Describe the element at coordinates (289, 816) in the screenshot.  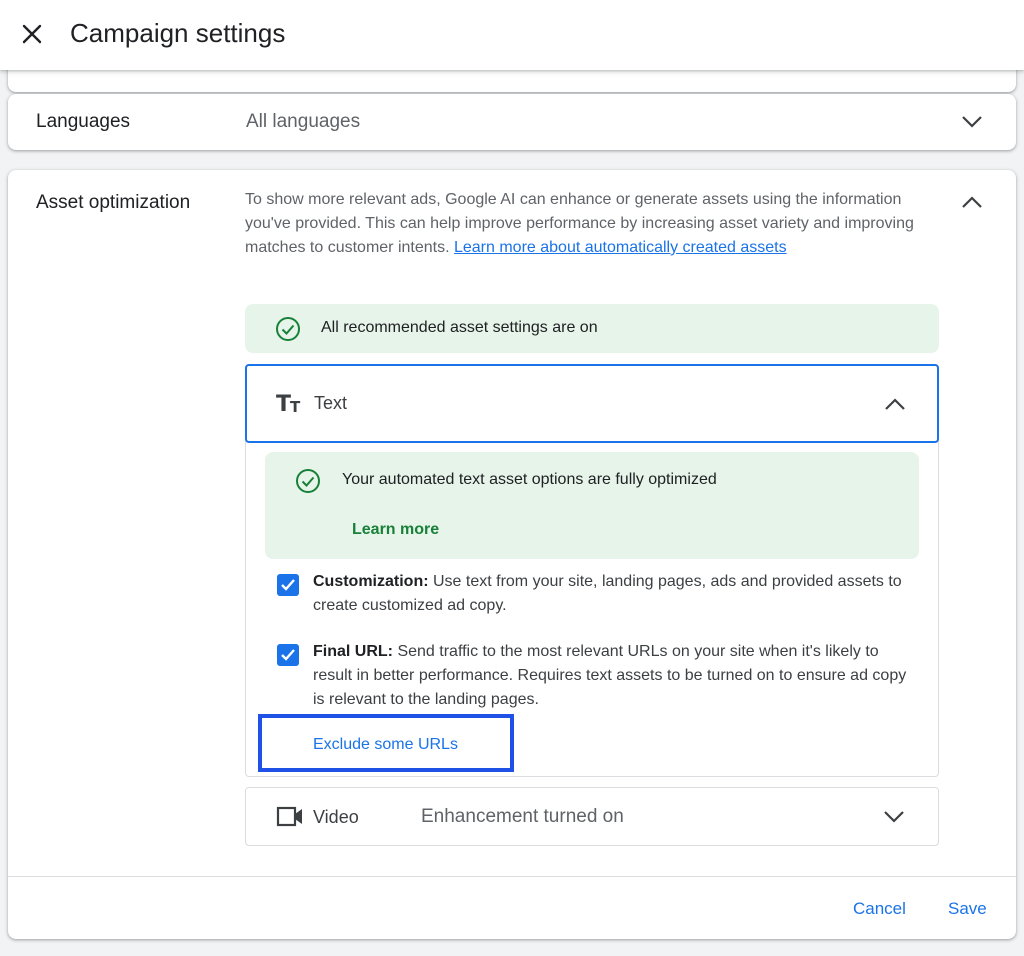
I see `video-camera-icon` at that location.